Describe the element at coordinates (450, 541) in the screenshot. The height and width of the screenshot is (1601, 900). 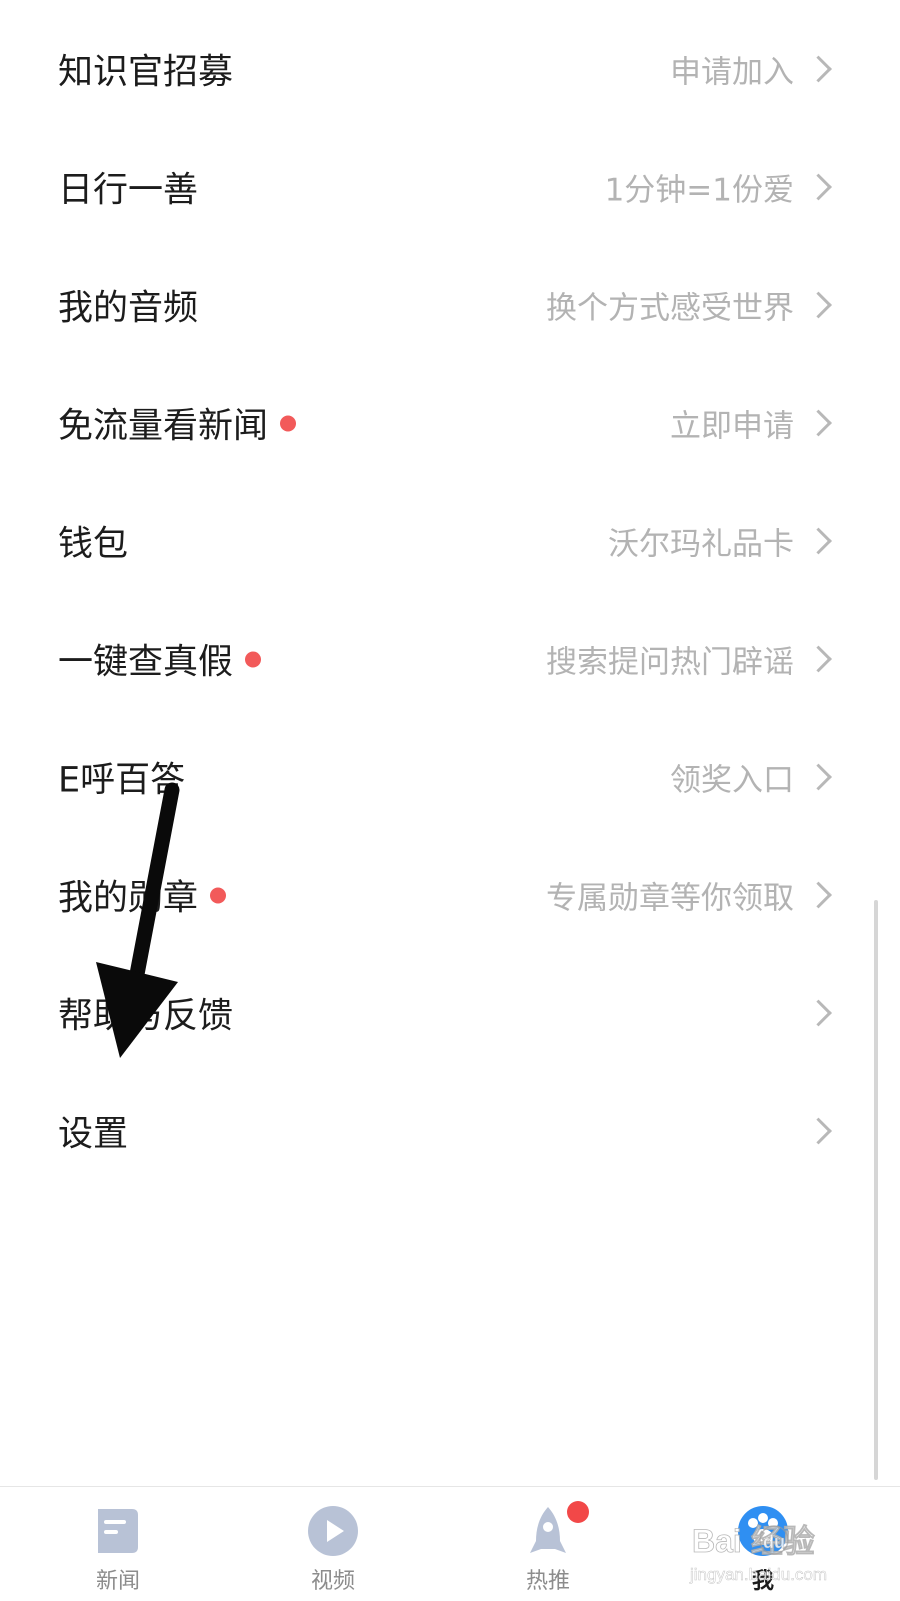
I see `menu-item-wallet: 钱包 沃尔玛礼品卡` at that location.